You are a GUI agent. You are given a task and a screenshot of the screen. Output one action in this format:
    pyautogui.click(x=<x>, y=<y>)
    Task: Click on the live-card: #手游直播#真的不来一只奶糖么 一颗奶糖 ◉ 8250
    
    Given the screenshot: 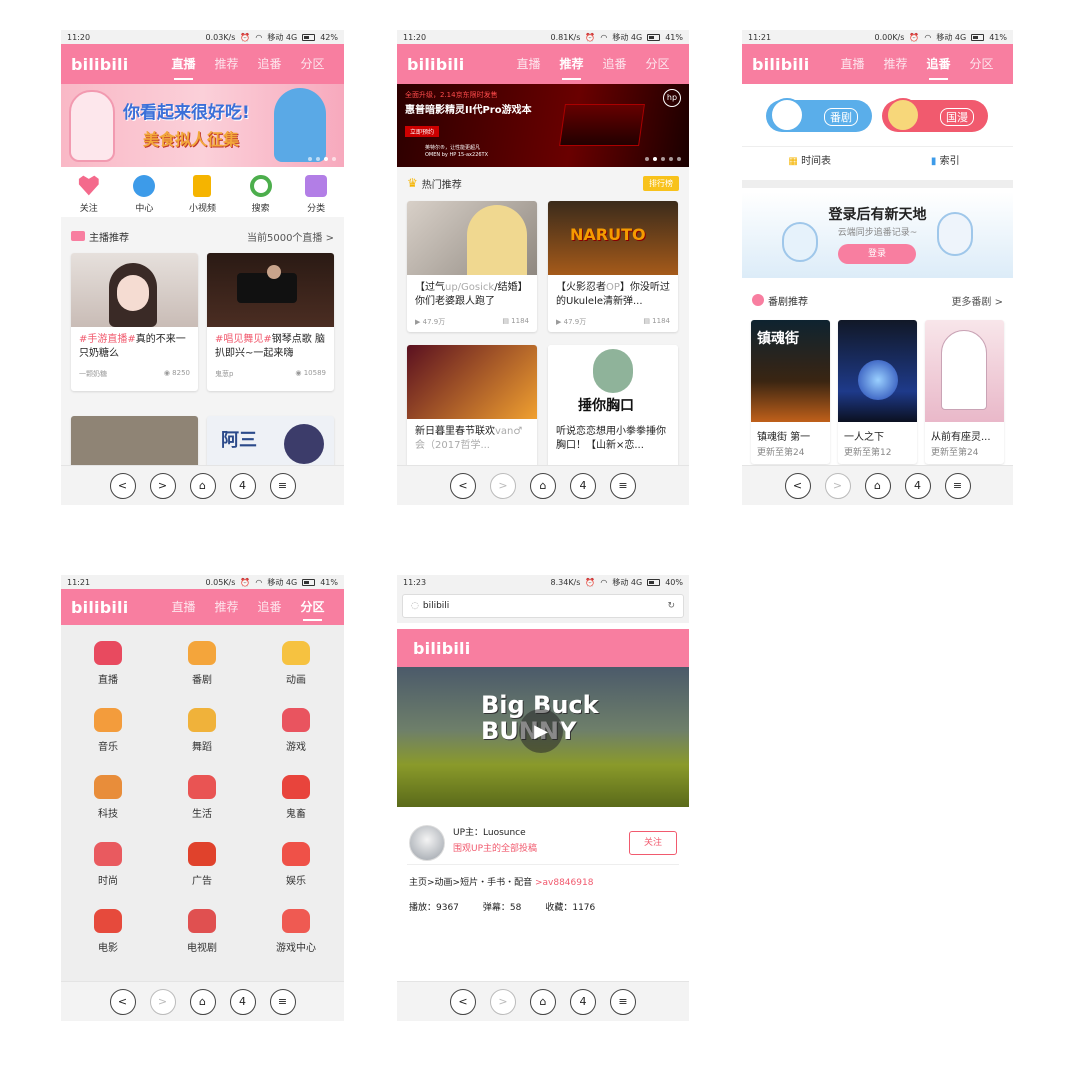 What is the action you would take?
    pyautogui.click(x=134, y=322)
    